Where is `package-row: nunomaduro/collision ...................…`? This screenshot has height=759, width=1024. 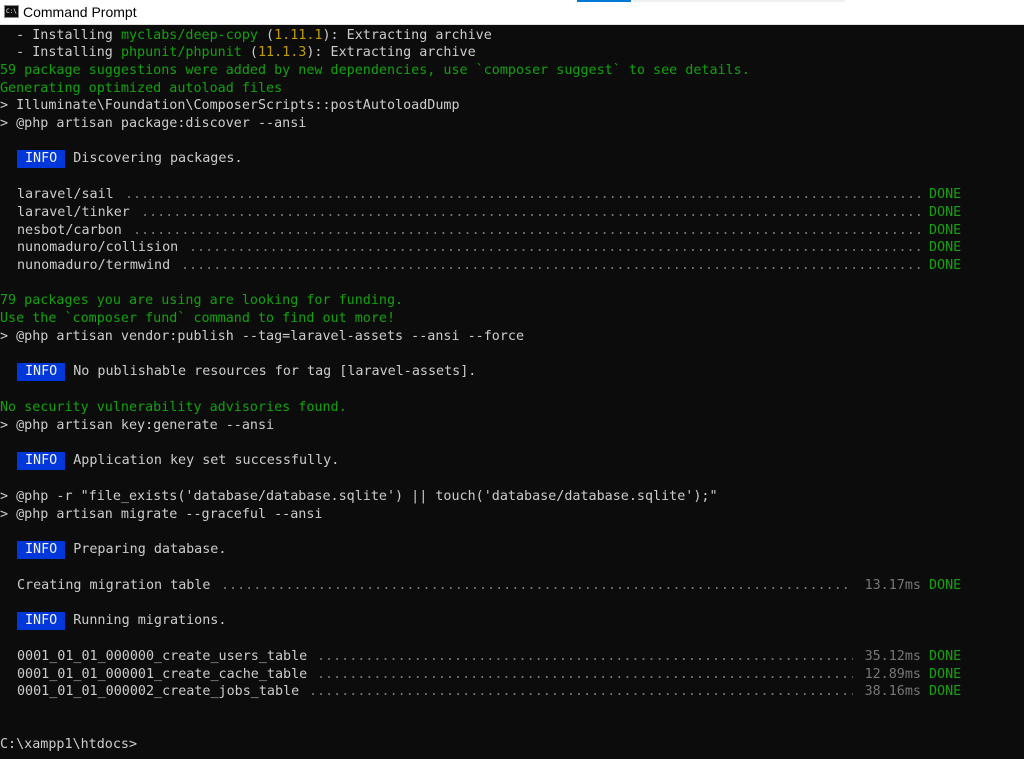 package-row: nunomaduro/collision ...................… is located at coordinates (489, 247).